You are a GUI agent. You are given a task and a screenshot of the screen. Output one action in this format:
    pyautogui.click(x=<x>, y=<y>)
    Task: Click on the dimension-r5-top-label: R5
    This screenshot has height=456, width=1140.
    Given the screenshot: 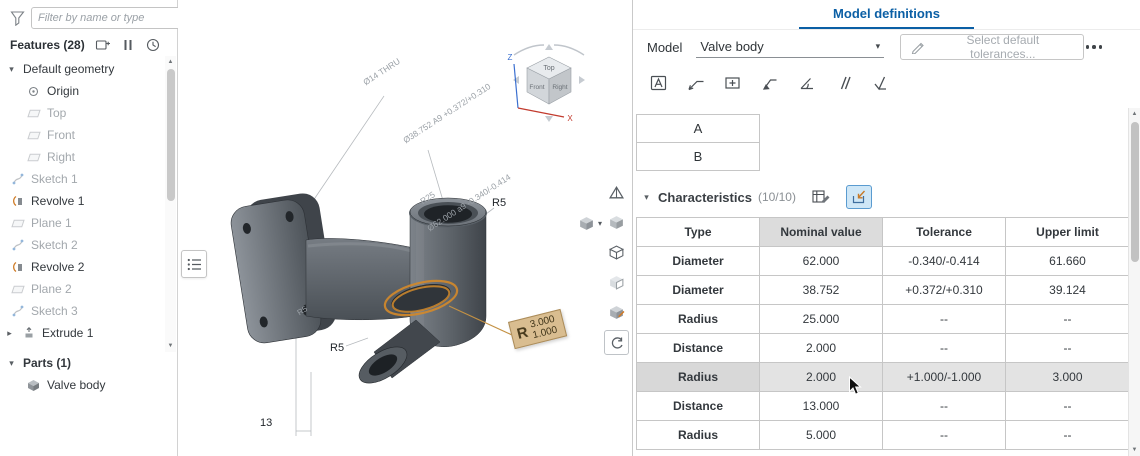 What is the action you would take?
    pyautogui.click(x=499, y=203)
    